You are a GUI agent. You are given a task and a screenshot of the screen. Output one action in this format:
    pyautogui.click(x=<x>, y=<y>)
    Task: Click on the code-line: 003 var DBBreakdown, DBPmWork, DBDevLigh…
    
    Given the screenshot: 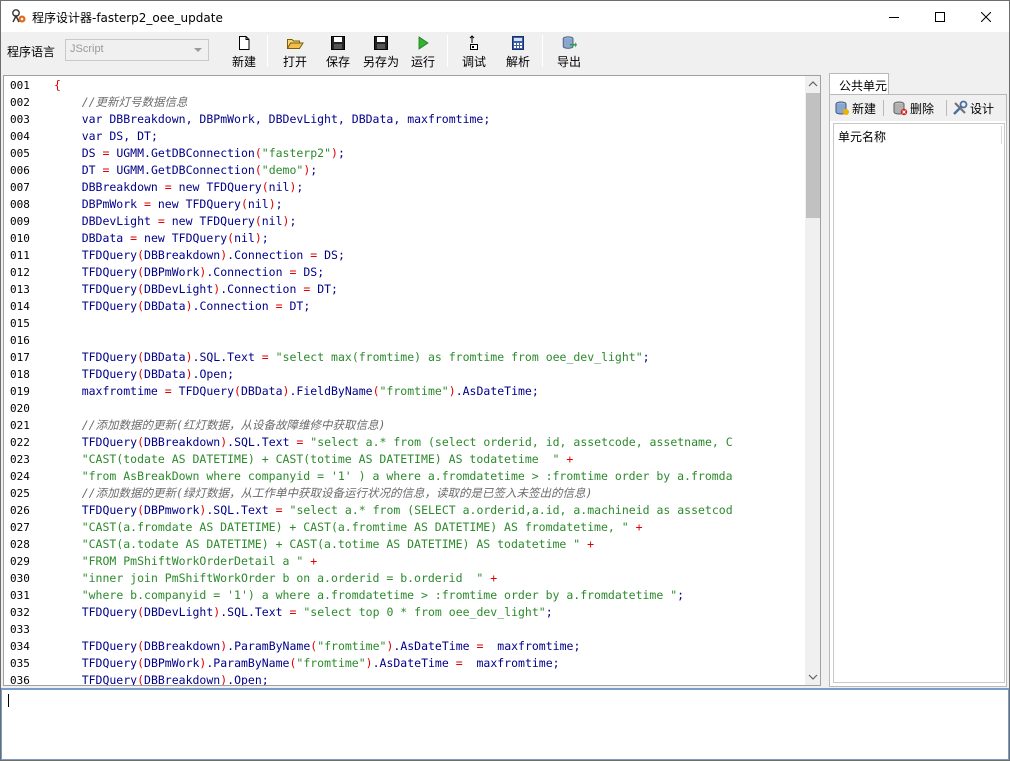 What is the action you would take?
    pyautogui.click(x=247, y=119)
    